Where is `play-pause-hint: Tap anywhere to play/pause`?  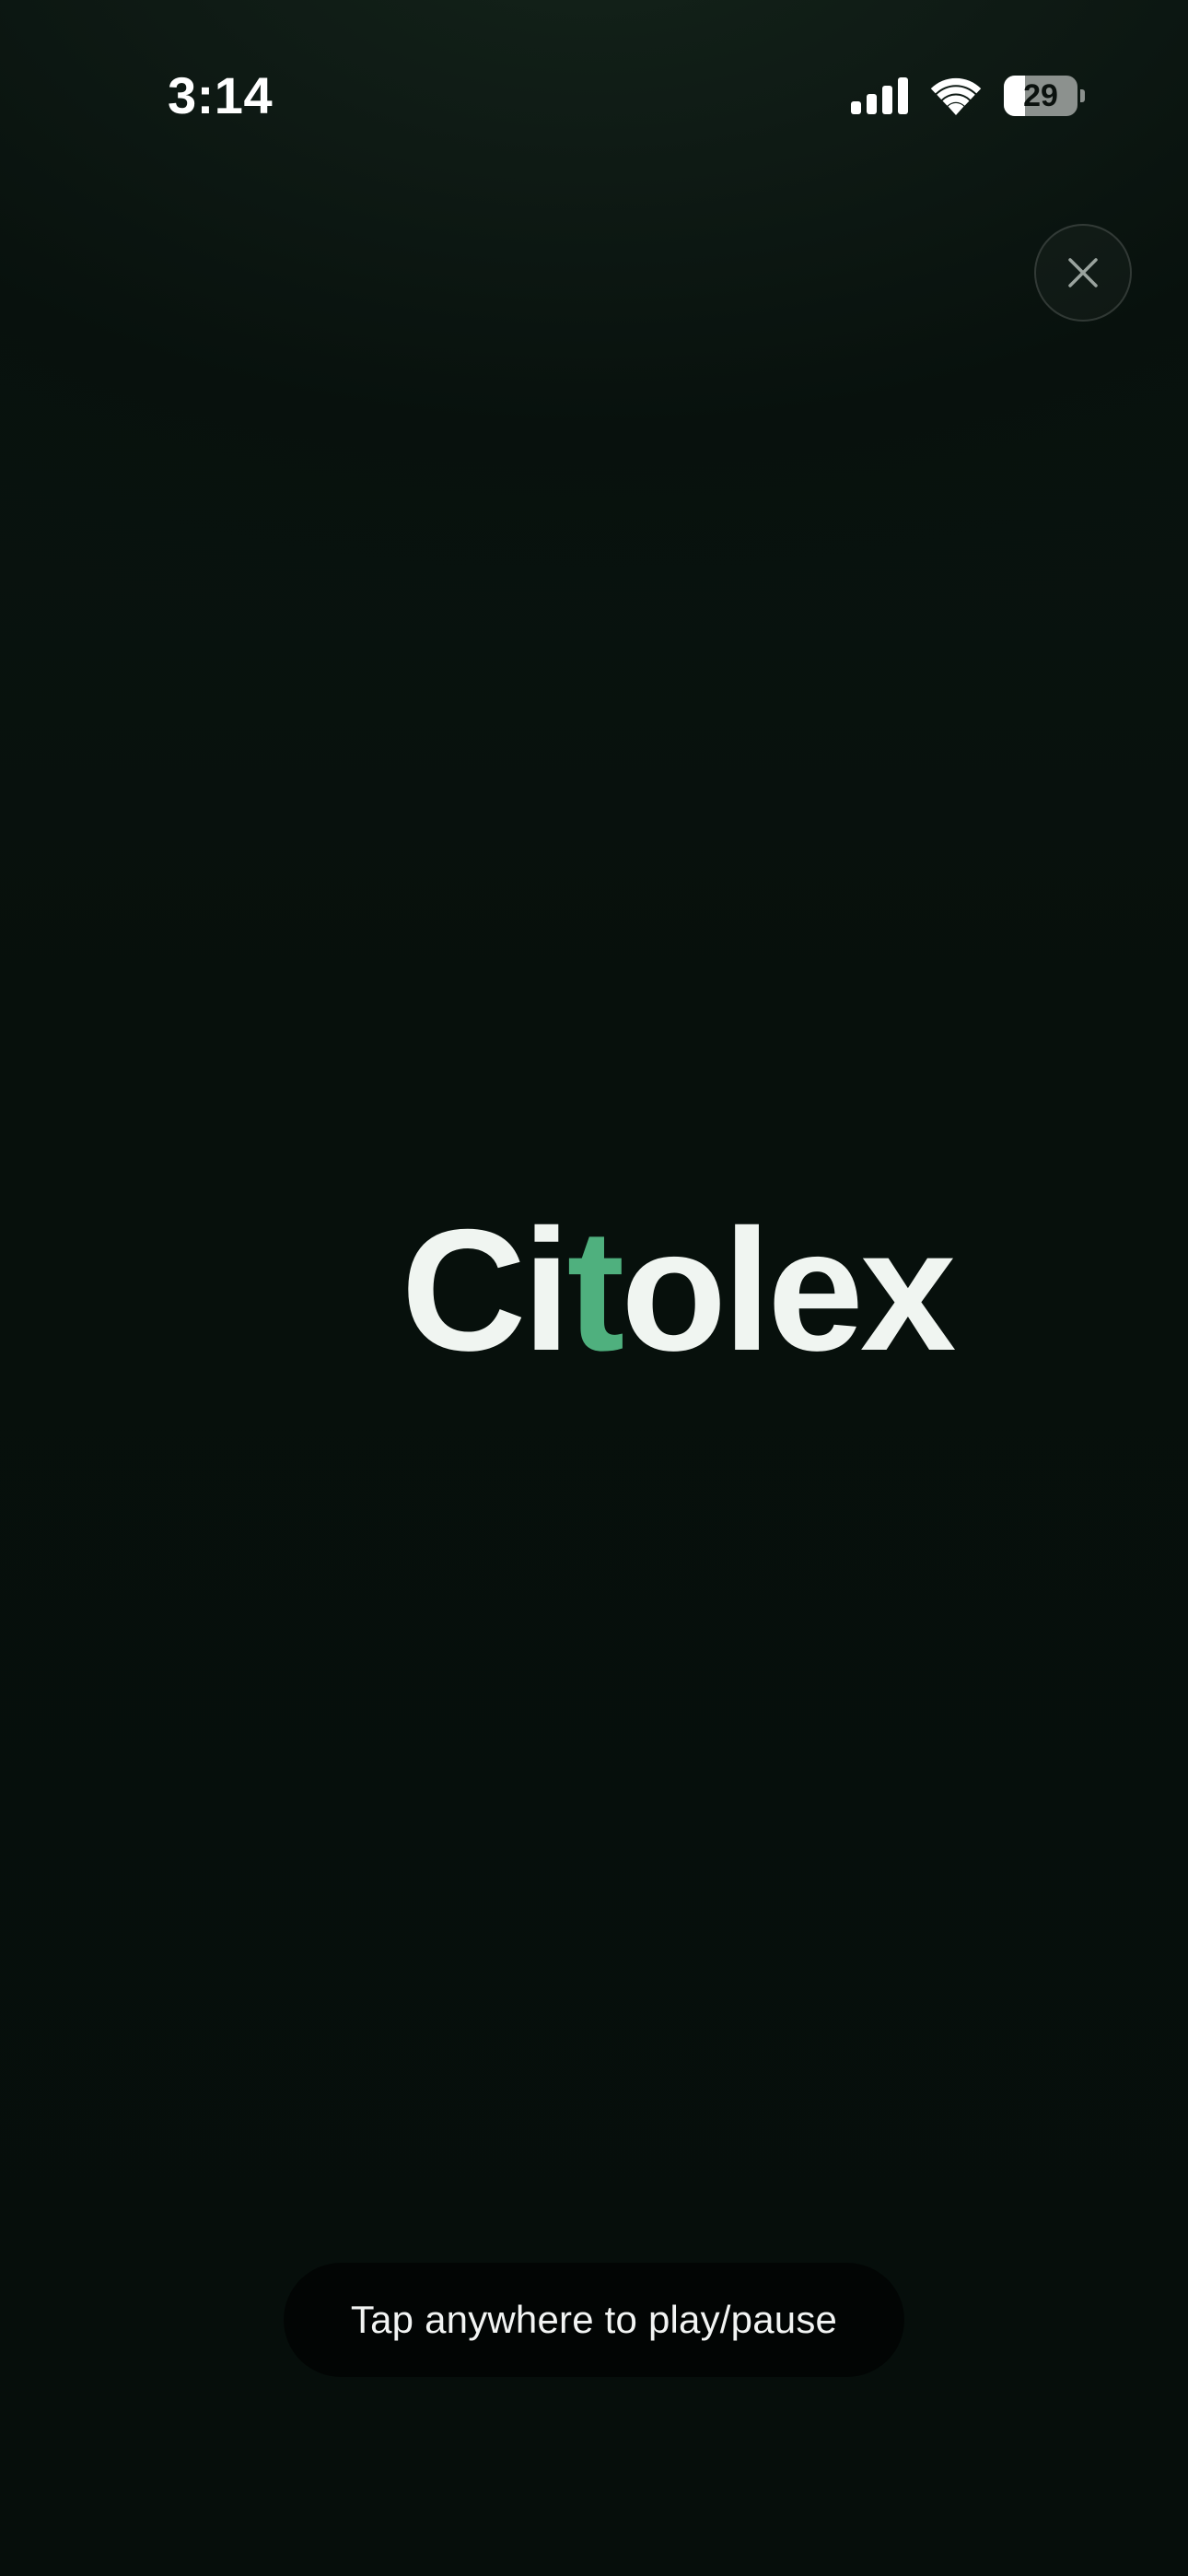 play-pause-hint: Tap anywhere to play/pause is located at coordinates (594, 2320).